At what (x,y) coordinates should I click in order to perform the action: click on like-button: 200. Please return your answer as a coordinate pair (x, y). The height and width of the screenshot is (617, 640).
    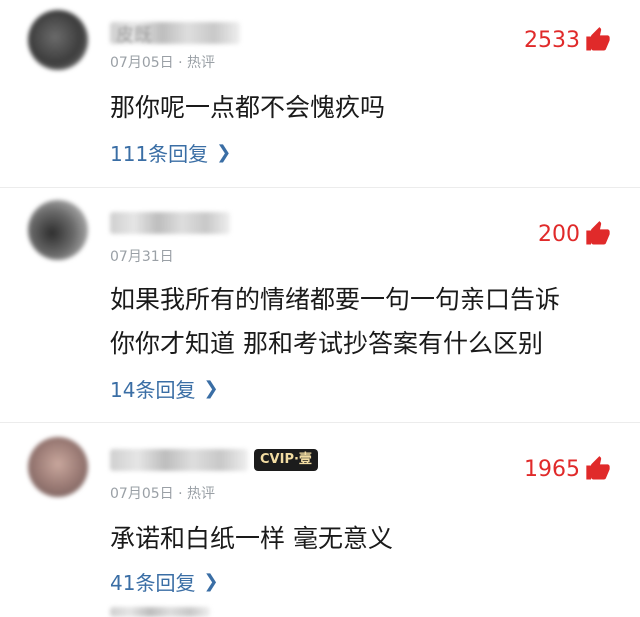
    Looking at the image, I should click on (575, 234).